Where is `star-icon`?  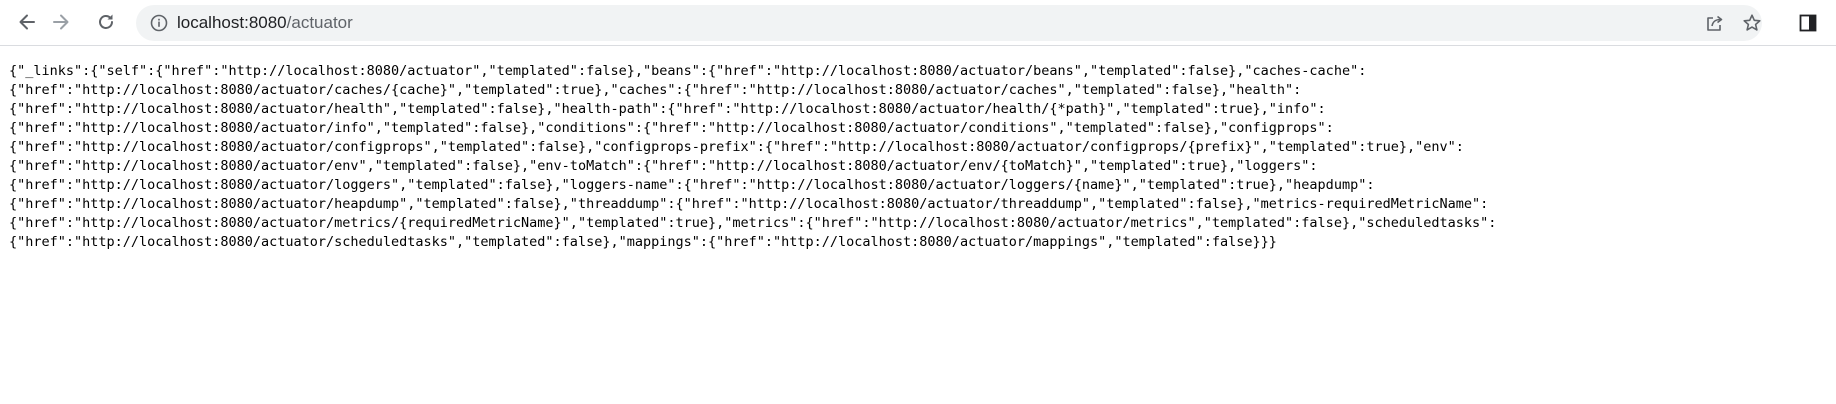
star-icon is located at coordinates (1752, 22).